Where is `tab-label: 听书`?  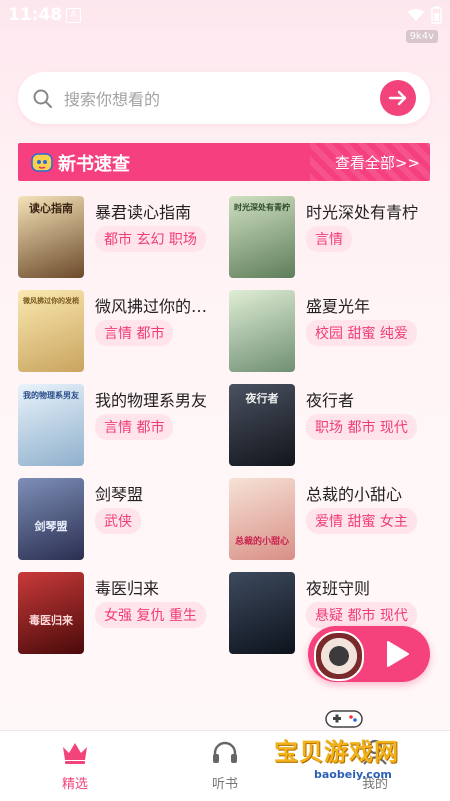
tab-label: 听书 is located at coordinates (224, 784).